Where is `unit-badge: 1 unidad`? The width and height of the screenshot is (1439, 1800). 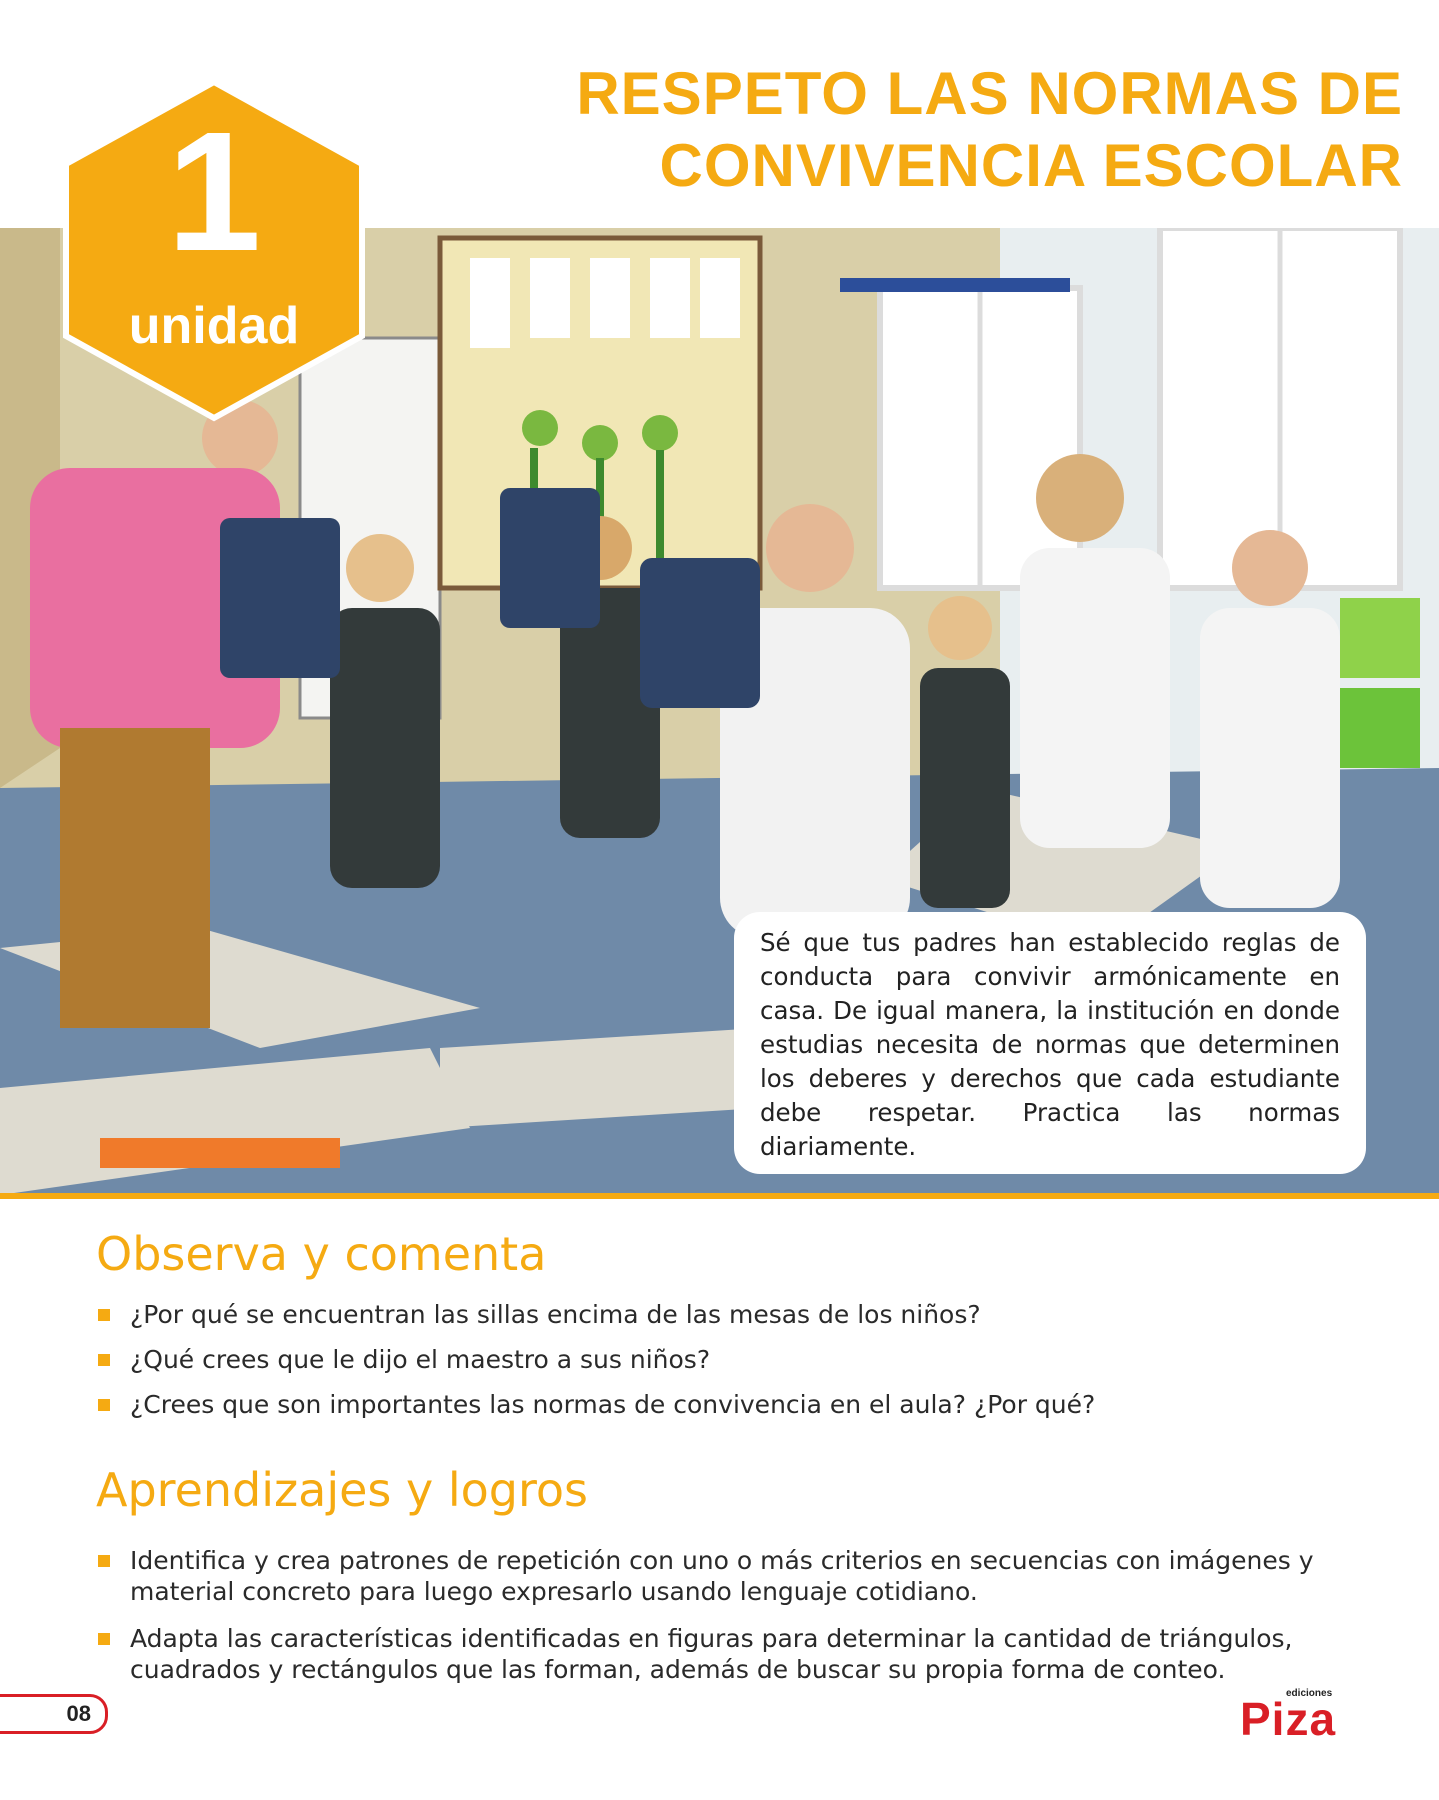 unit-badge: 1 unidad is located at coordinates (214, 250).